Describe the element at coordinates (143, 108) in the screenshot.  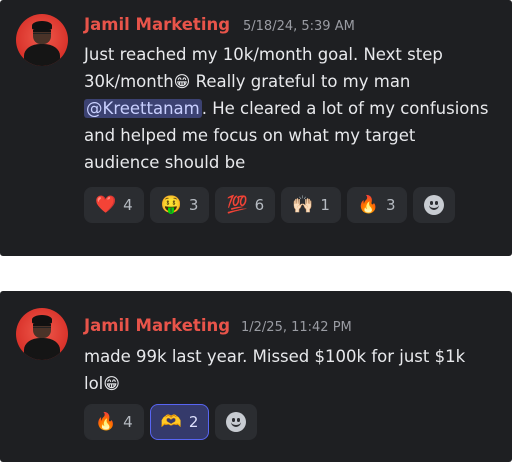
I see `user-mention: @Kreettanam` at that location.